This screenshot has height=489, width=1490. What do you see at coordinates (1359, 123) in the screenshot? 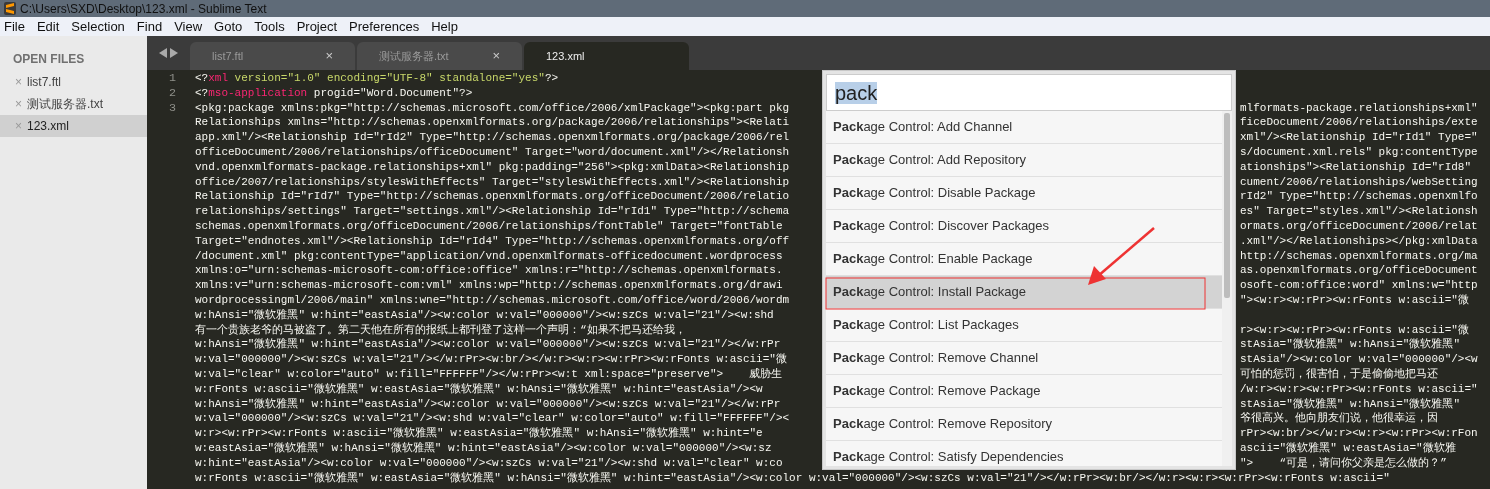
I see `code-line: ficeDocument/2006/relationships/exte` at bounding box center [1359, 123].